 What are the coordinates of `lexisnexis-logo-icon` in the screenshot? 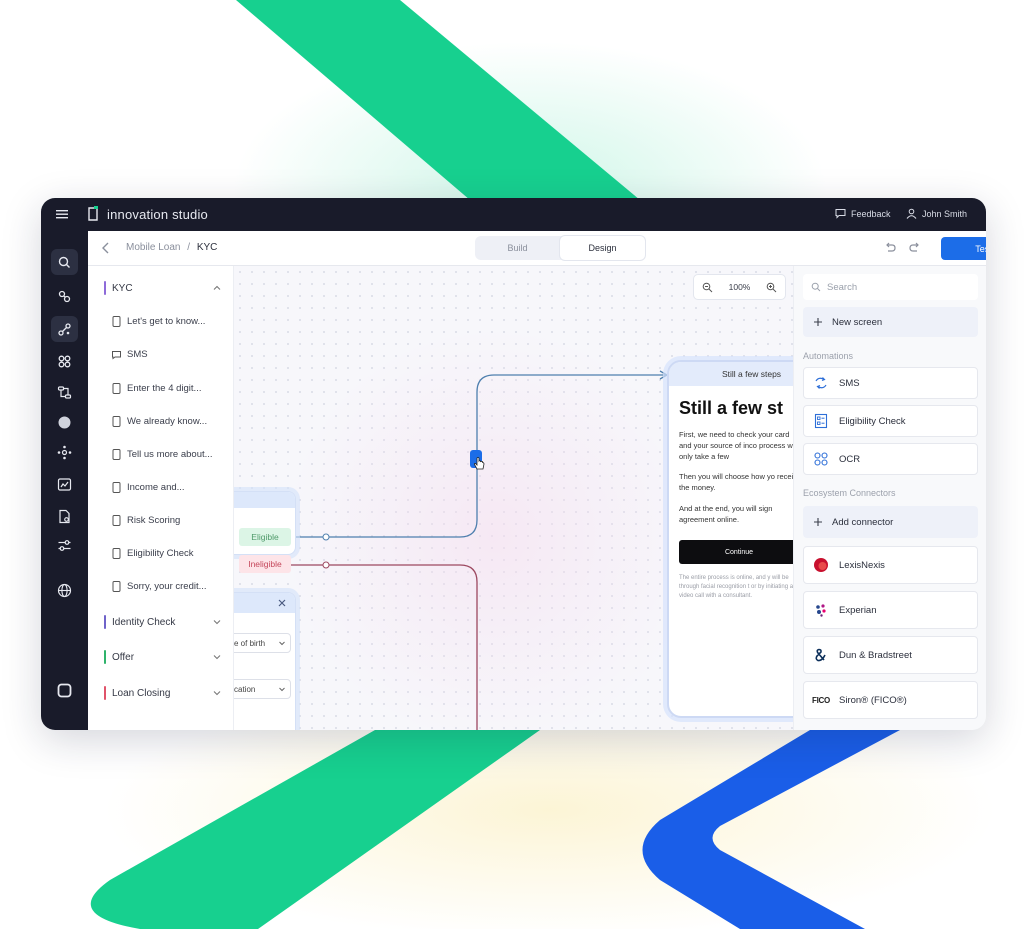 It's located at (821, 565).